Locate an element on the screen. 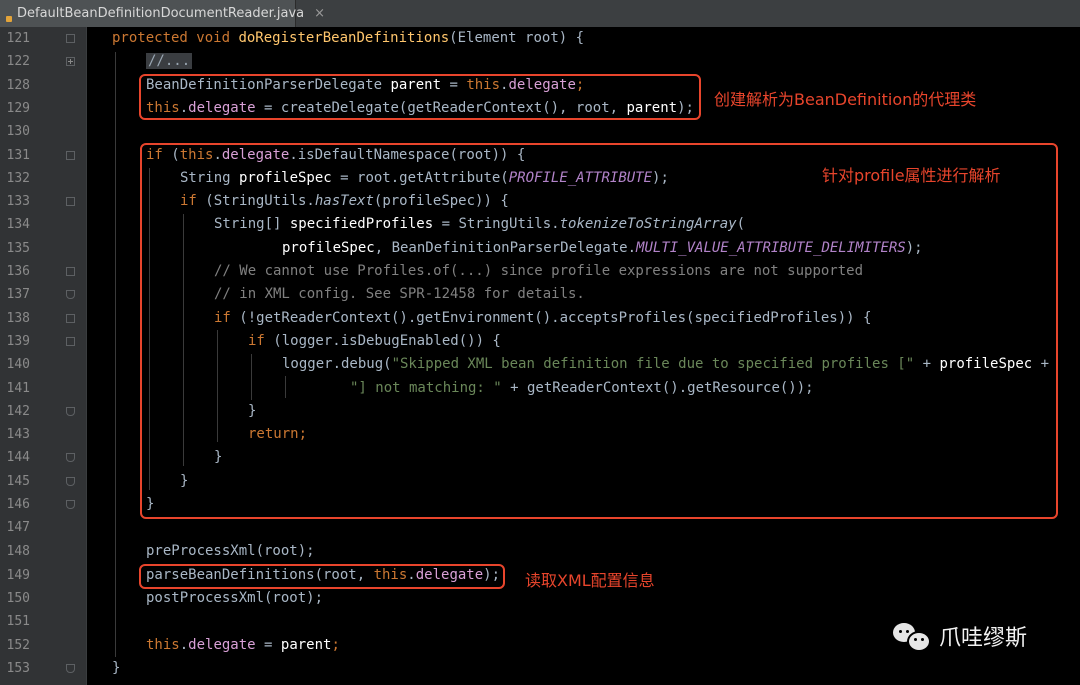 Image resolution: width=1080 pixels, height=685 pixels. line-number: 134 is located at coordinates (15, 224).